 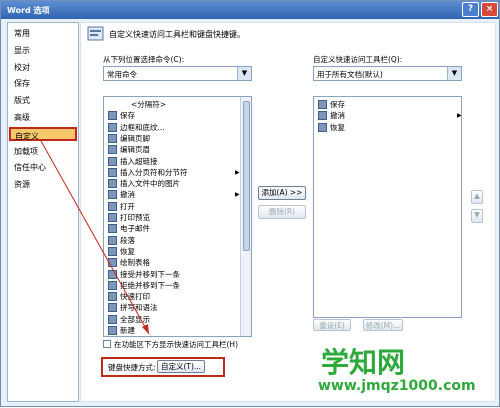 I want to click on annotation-arrow, so click(x=95, y=237).